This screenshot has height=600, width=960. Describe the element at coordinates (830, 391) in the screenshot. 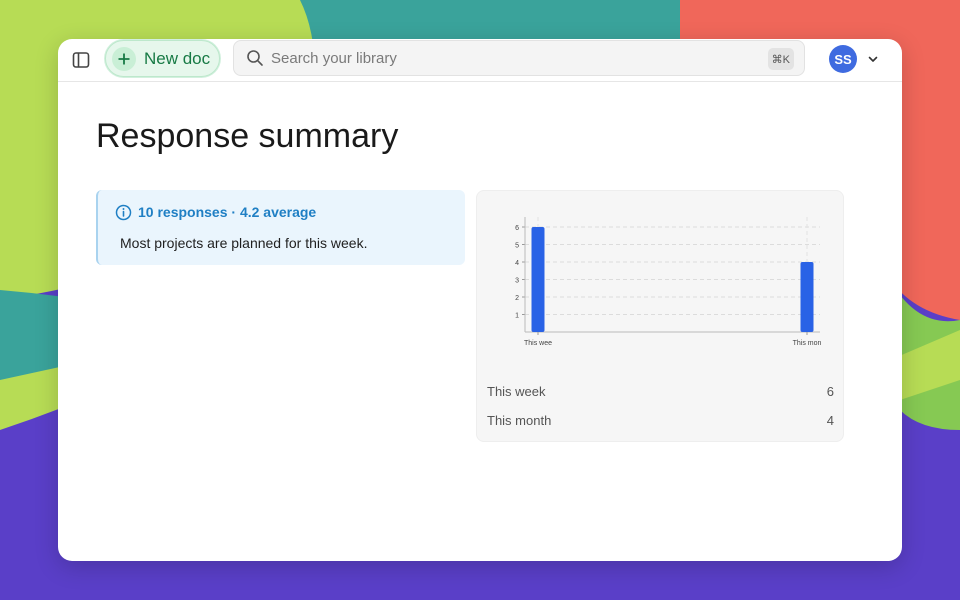

I see `summary-value: 6` at that location.